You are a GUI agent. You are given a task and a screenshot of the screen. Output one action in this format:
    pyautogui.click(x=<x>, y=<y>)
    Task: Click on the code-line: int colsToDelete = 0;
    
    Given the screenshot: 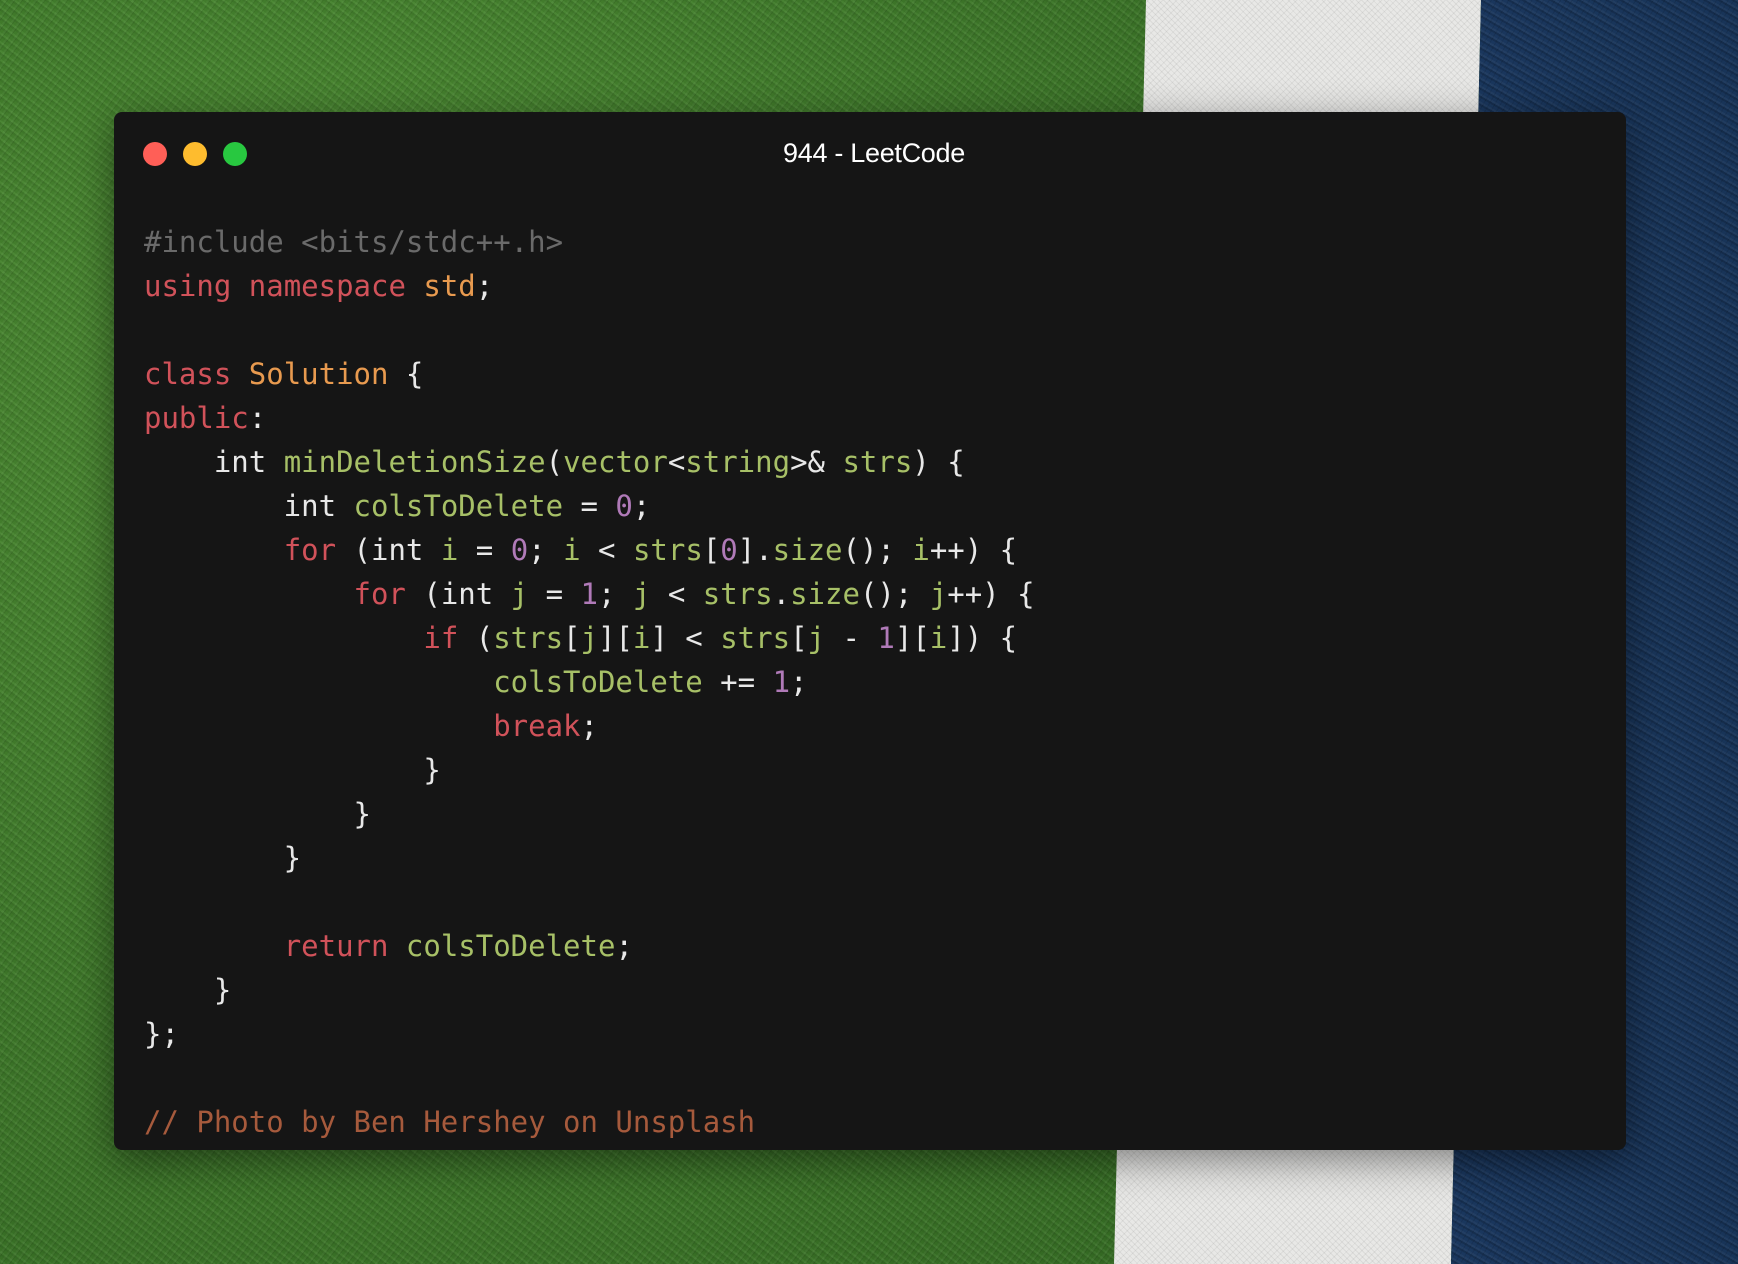 What is the action you would take?
    pyautogui.click(x=589, y=506)
    